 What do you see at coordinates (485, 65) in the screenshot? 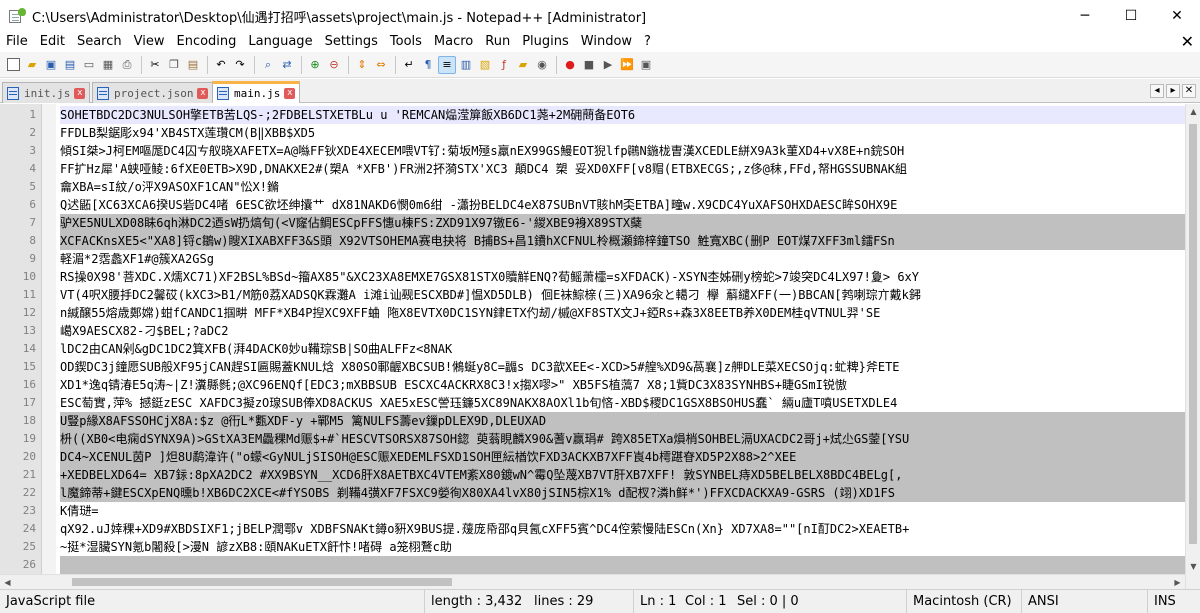
I see `document-map-icon: ▧` at bounding box center [485, 65].